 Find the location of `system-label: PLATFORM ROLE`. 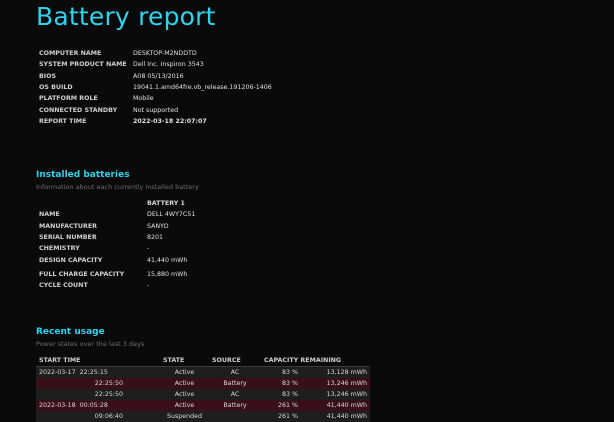

system-label: PLATFORM ROLE is located at coordinates (68, 99).